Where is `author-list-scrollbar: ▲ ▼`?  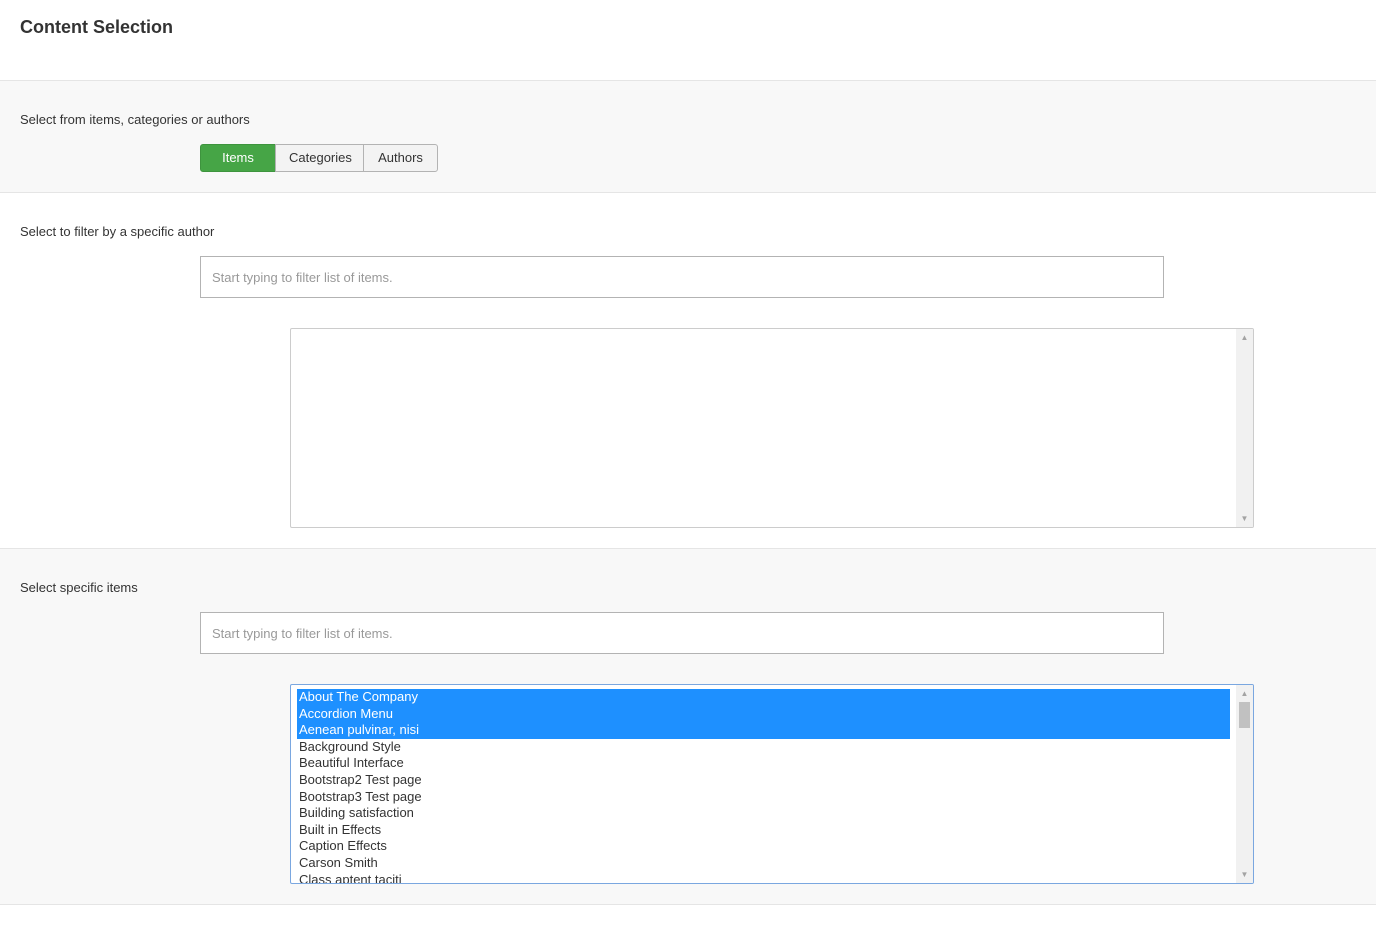 author-list-scrollbar: ▲ ▼ is located at coordinates (1244, 428).